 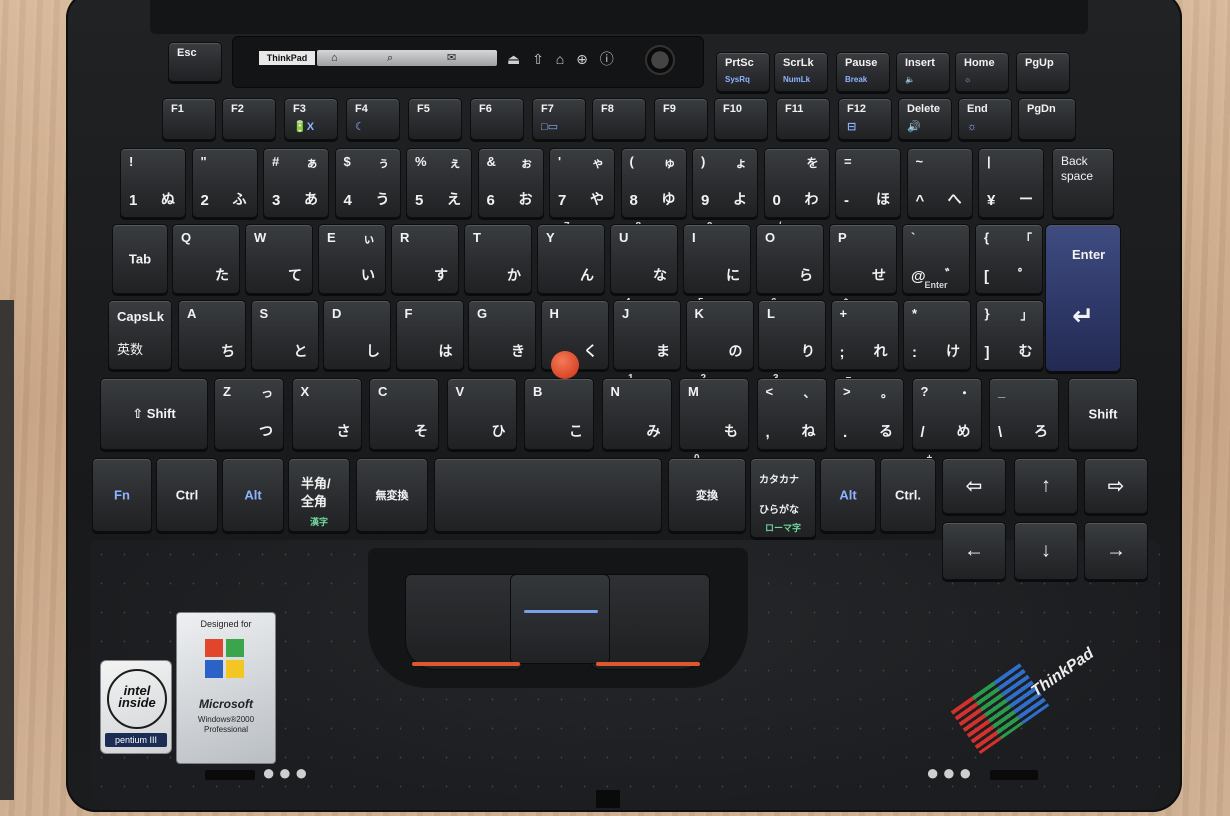 What do you see at coordinates (1116, 551) in the screenshot?
I see `key-right-arrow: →` at bounding box center [1116, 551].